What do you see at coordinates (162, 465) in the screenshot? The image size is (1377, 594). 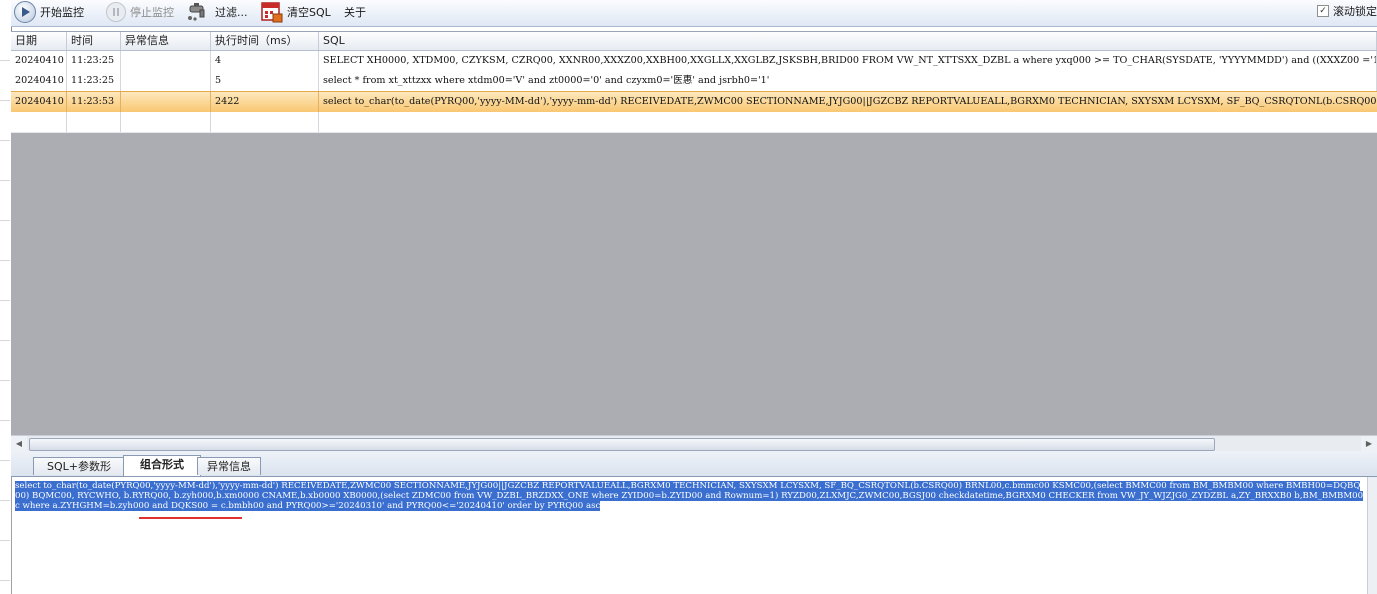 I see `tab-combined: 组合形式` at bounding box center [162, 465].